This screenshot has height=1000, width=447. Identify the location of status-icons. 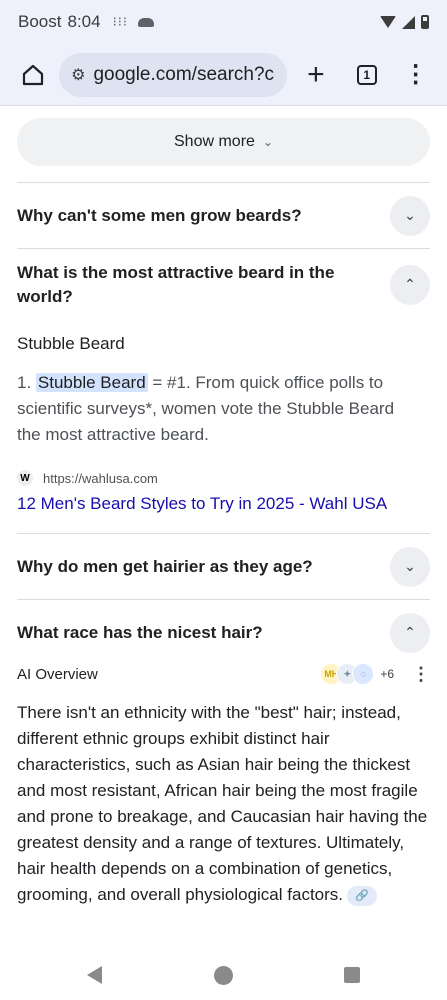
(404, 22).